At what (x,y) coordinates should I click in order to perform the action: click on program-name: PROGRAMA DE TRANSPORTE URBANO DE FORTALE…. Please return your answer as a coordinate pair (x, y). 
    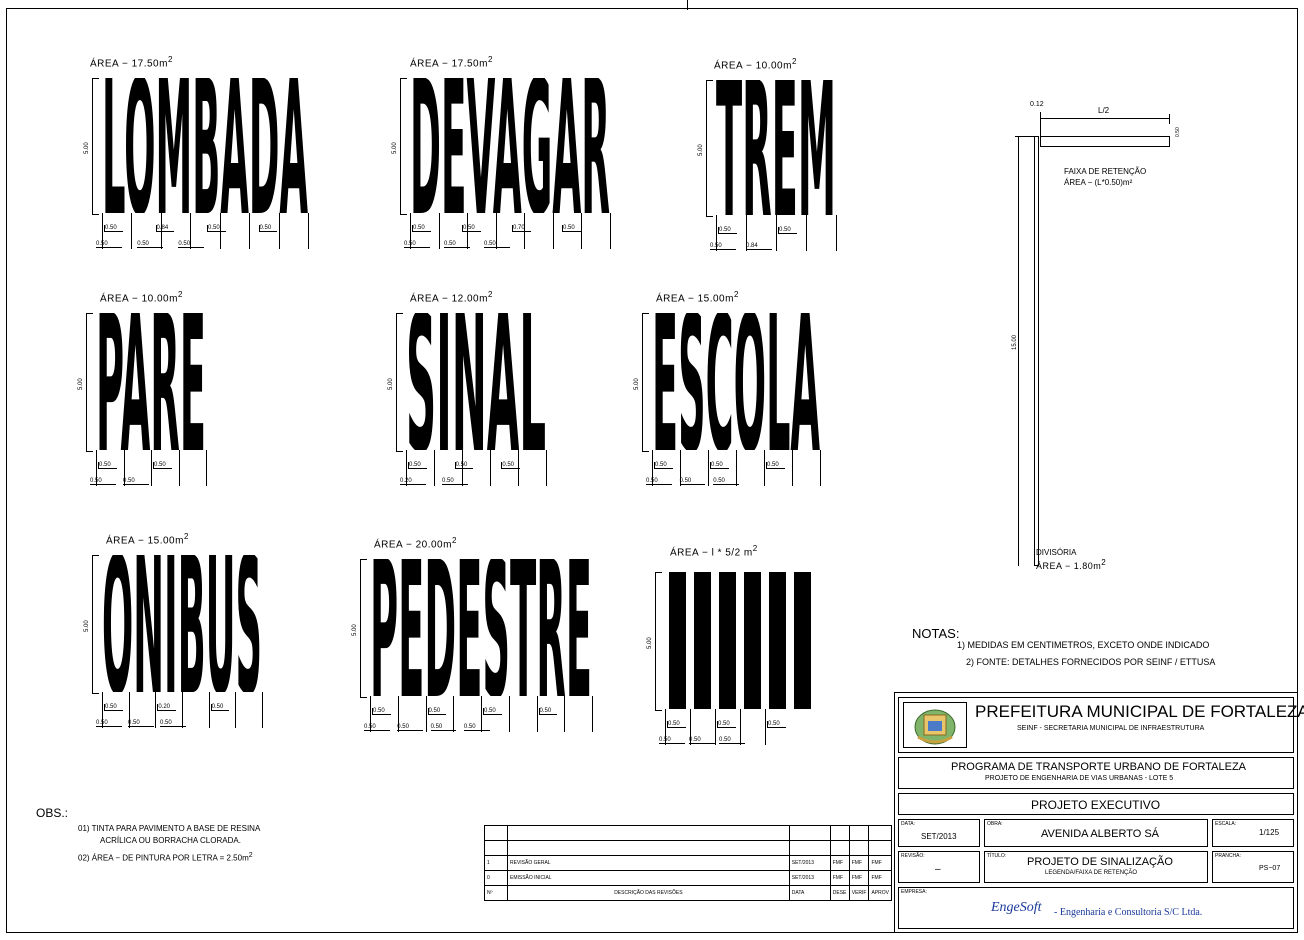
    Looking at the image, I should click on (1099, 767).